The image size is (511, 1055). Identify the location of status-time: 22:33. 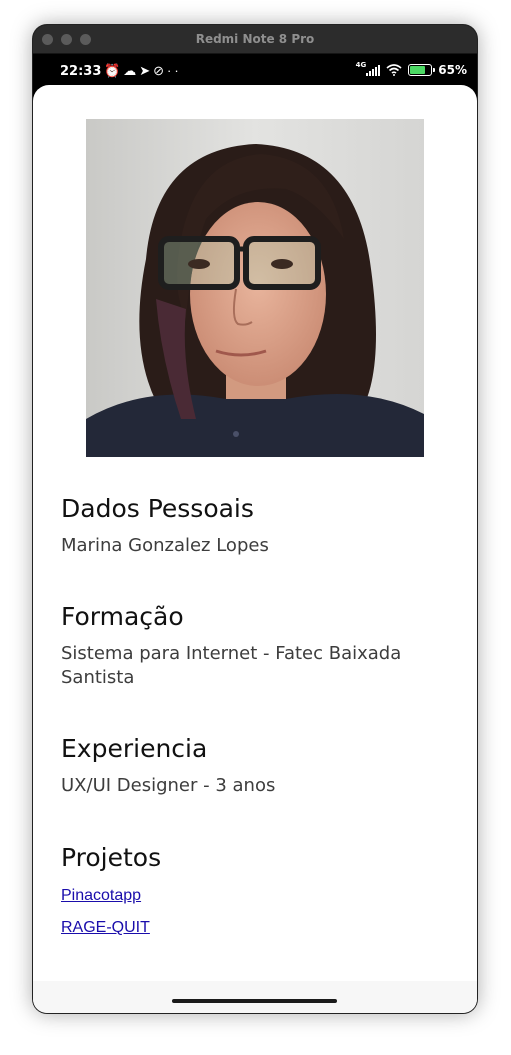
(81, 71).